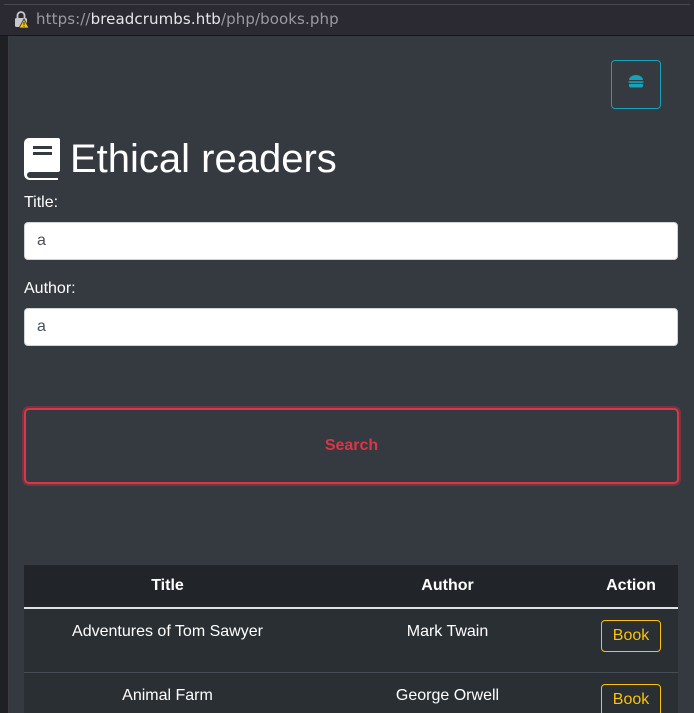  I want to click on book-icon, so click(42, 159).